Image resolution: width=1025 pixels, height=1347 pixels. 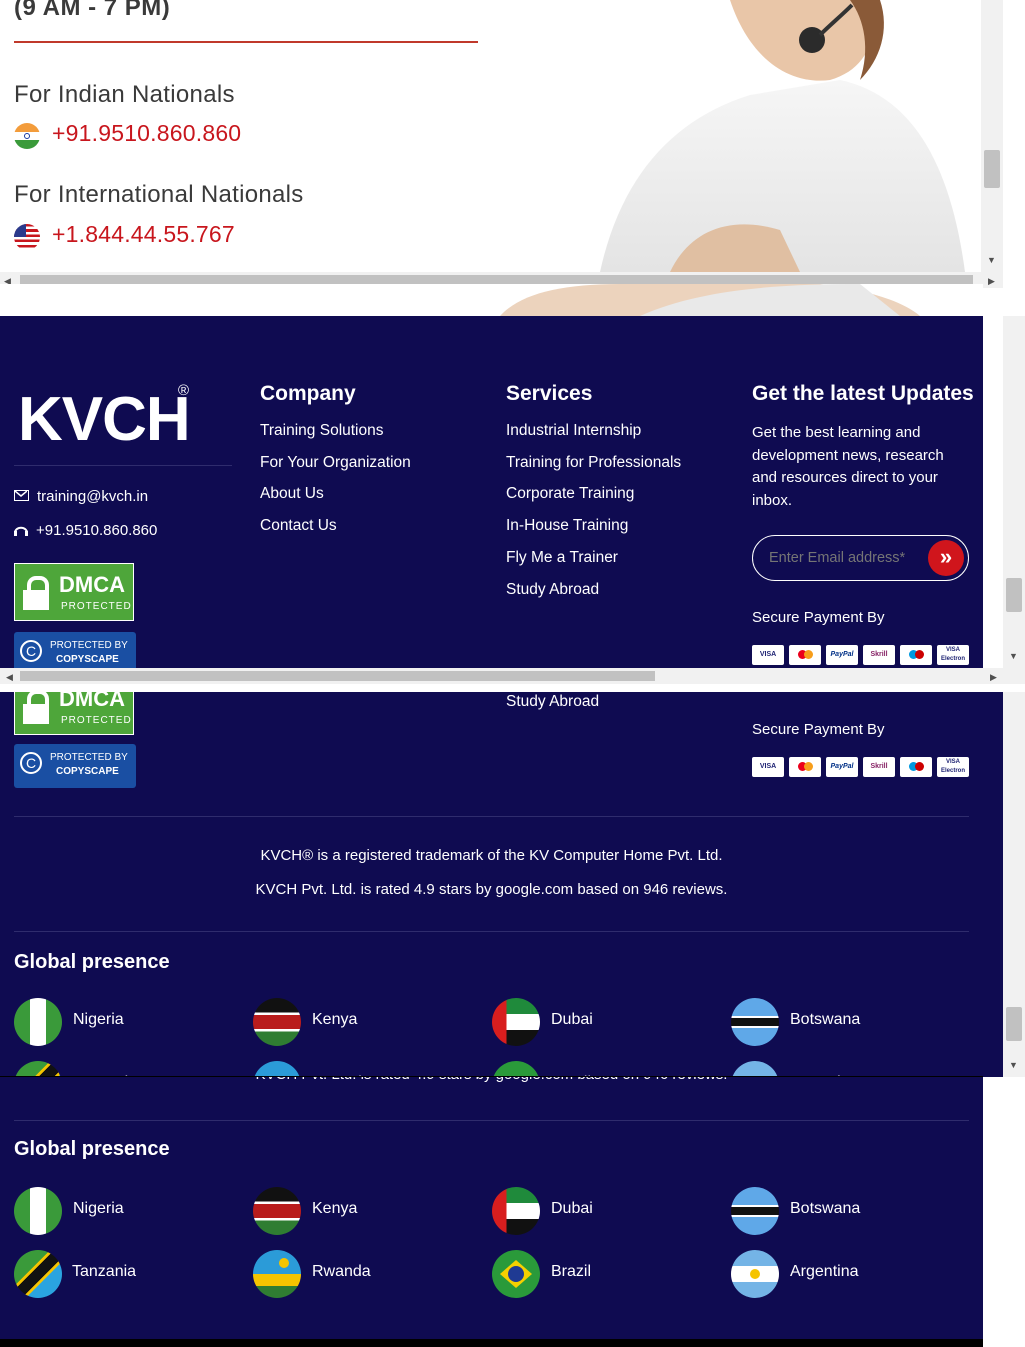 I want to click on mastercard-icon, so click(x=805, y=655).